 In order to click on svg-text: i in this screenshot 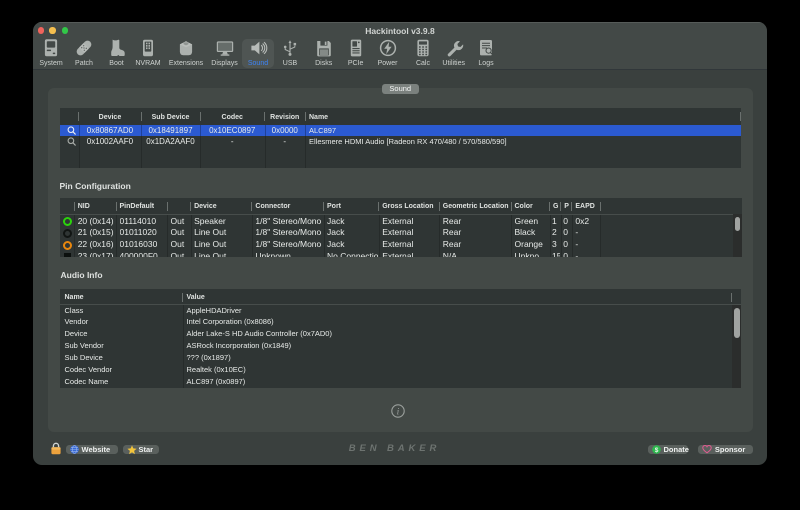, I will do `click(397, 412)`.